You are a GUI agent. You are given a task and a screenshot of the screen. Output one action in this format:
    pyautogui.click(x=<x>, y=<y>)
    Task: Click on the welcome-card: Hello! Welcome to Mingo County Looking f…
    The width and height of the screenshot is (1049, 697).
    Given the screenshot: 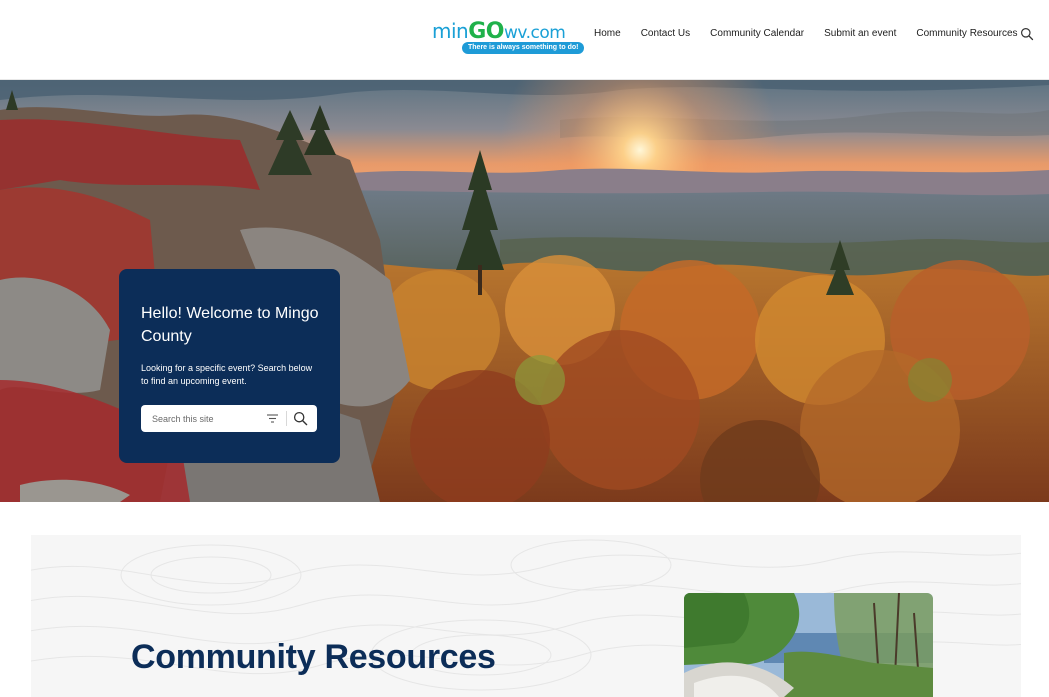 What is the action you would take?
    pyautogui.click(x=229, y=366)
    